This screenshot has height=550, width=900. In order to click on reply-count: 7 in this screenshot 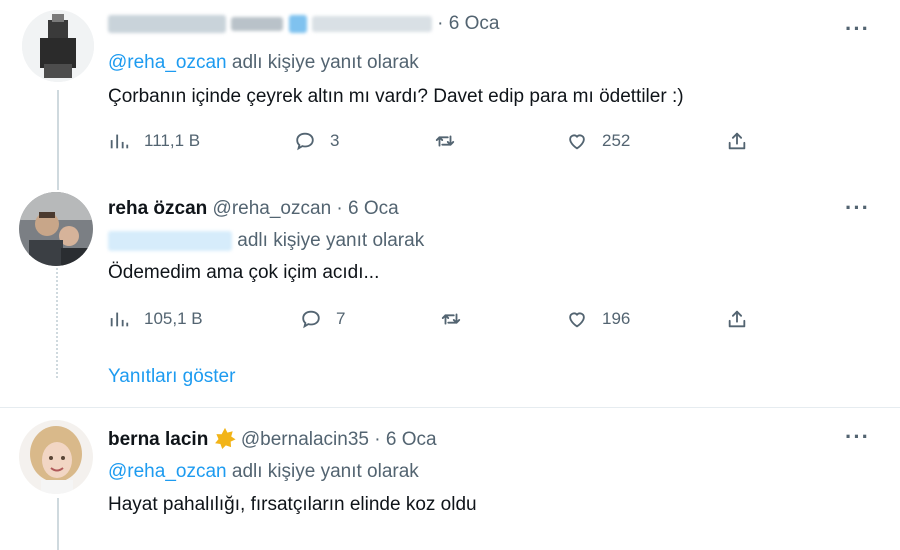, I will do `click(341, 318)`.